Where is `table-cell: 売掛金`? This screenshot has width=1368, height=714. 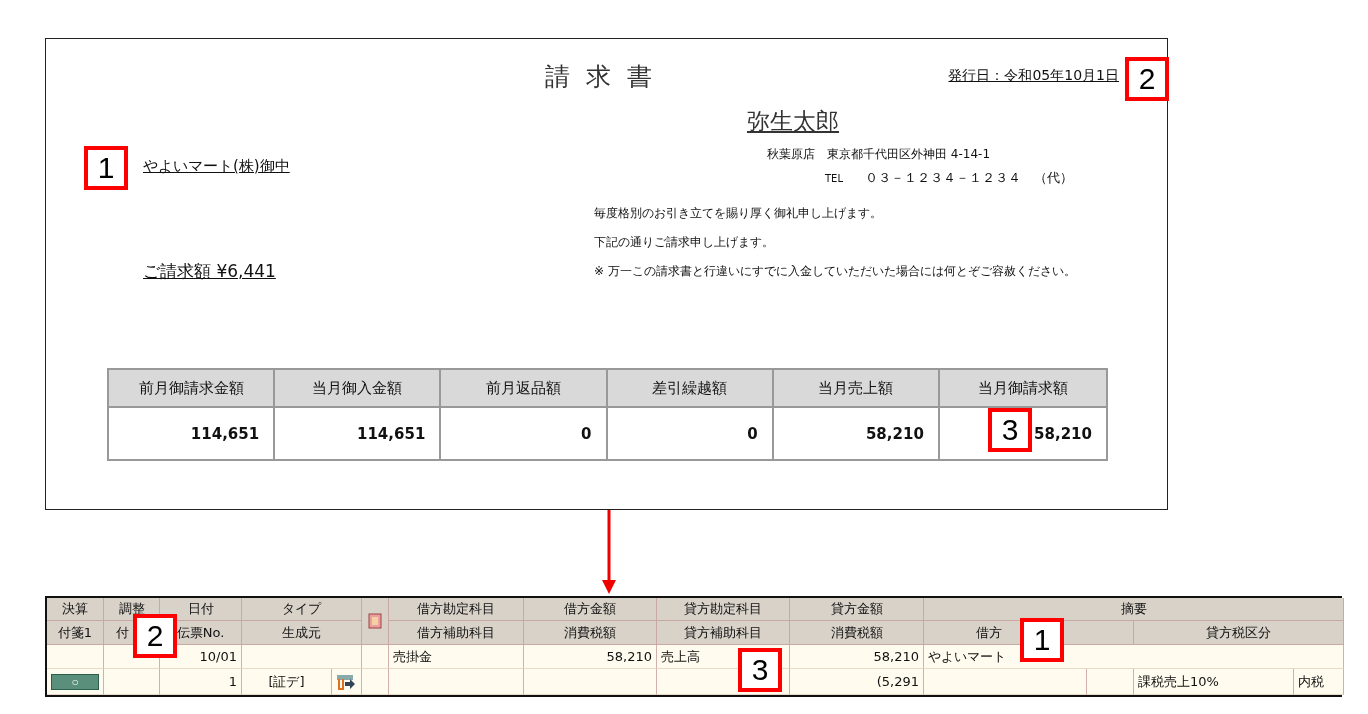 table-cell: 売掛金 is located at coordinates (456, 657).